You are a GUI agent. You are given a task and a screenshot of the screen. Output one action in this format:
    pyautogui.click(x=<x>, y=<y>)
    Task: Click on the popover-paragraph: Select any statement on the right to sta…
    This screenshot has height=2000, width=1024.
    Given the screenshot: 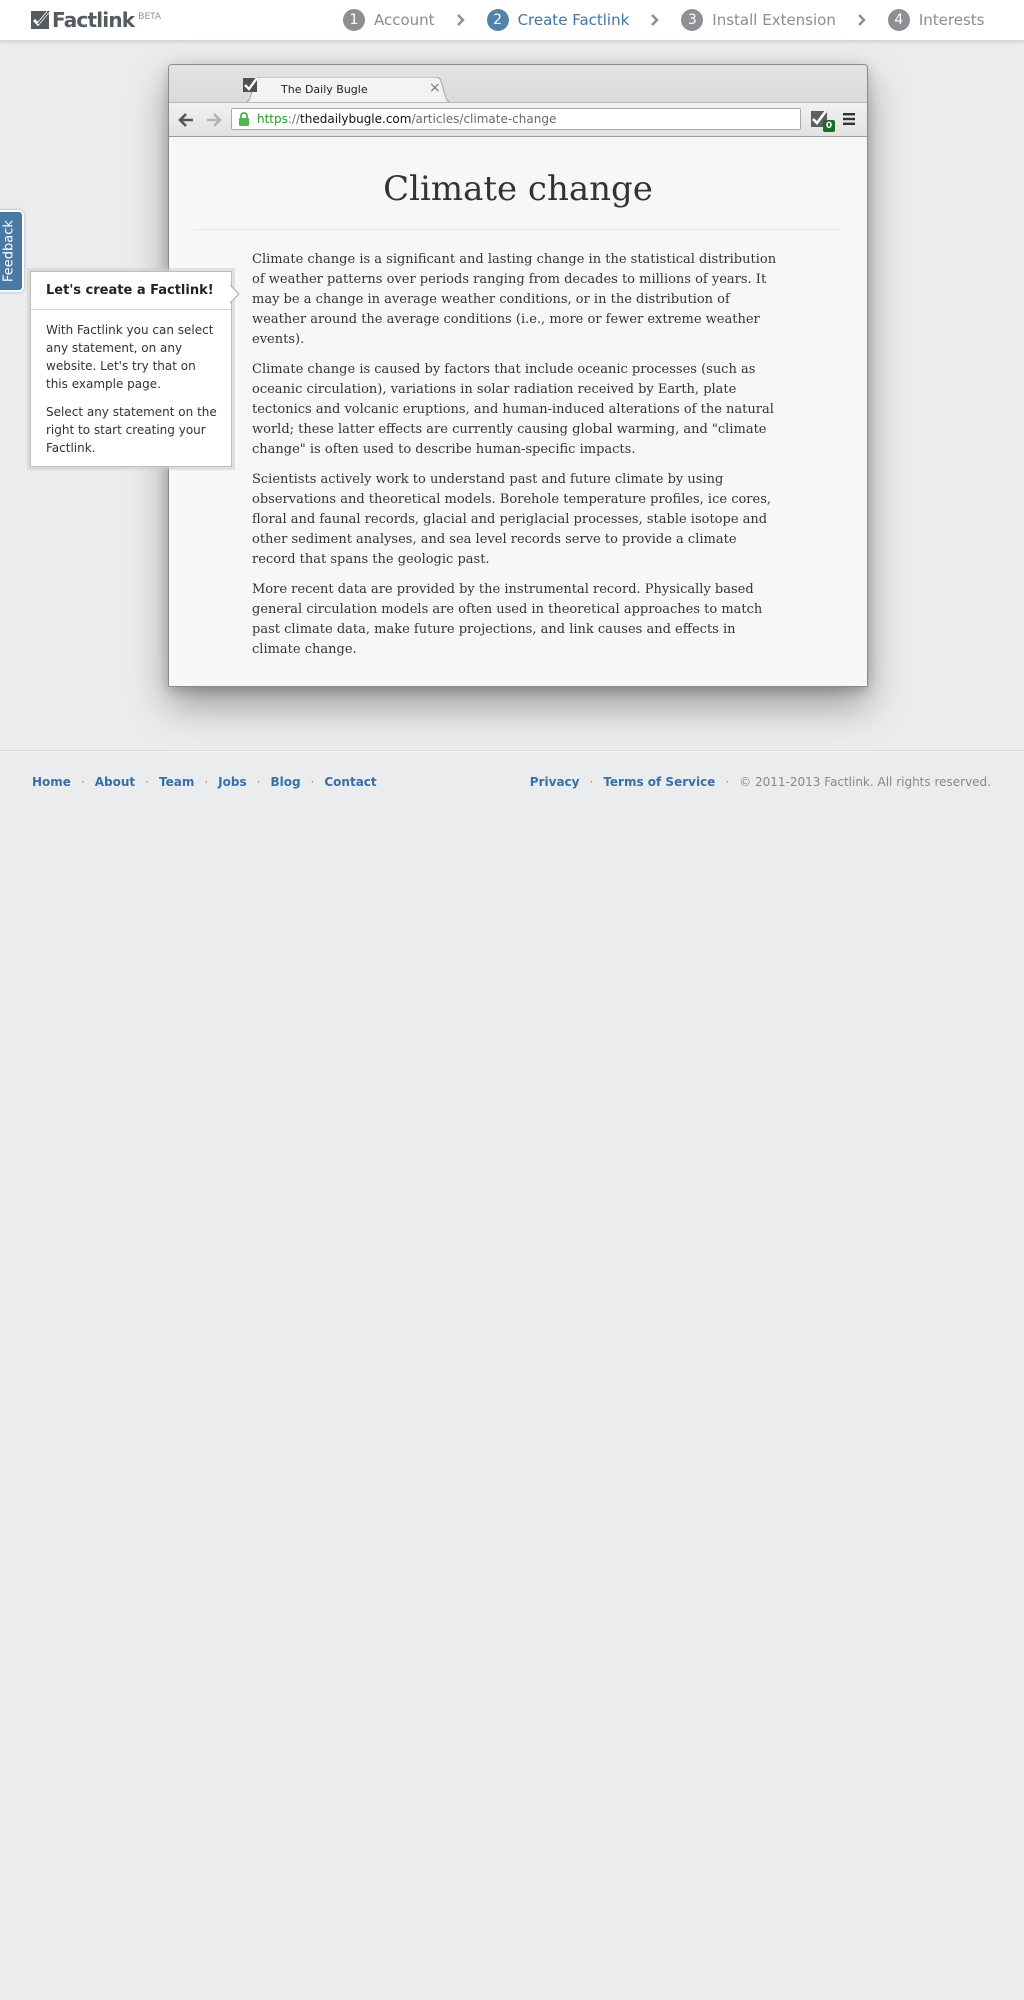 What is the action you would take?
    pyautogui.click(x=131, y=430)
    